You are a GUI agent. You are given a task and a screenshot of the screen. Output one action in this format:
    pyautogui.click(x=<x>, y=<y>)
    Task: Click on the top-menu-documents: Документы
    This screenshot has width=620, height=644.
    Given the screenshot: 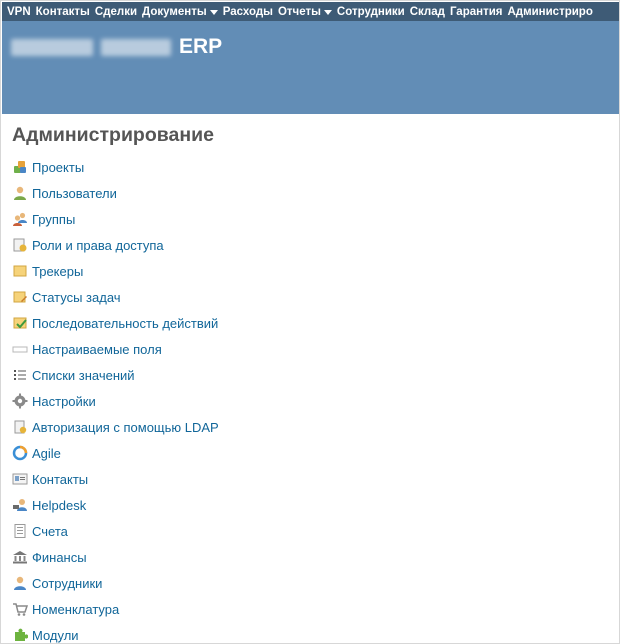 What is the action you would take?
    pyautogui.click(x=177, y=12)
    